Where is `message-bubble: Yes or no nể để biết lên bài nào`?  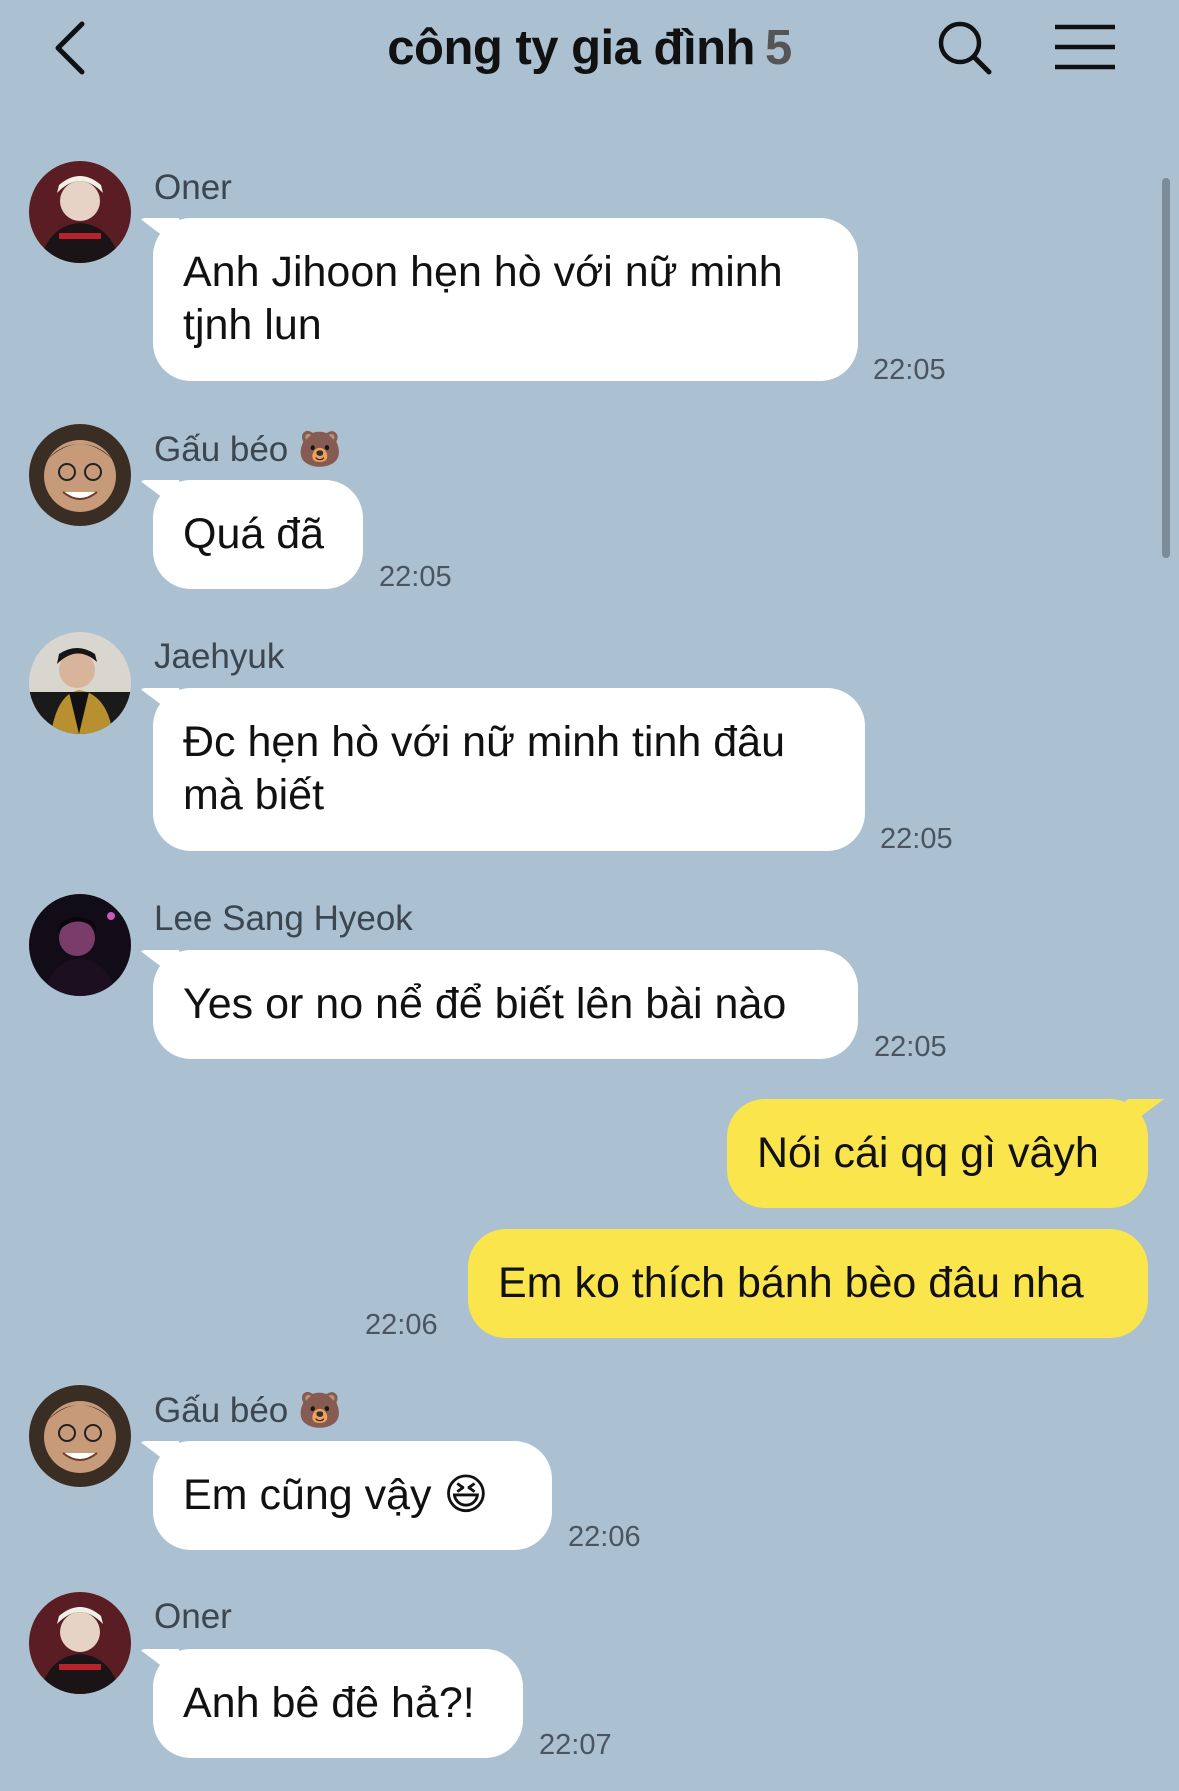
message-bubble: Yes or no nể để biết lên bài nào is located at coordinates (505, 1004).